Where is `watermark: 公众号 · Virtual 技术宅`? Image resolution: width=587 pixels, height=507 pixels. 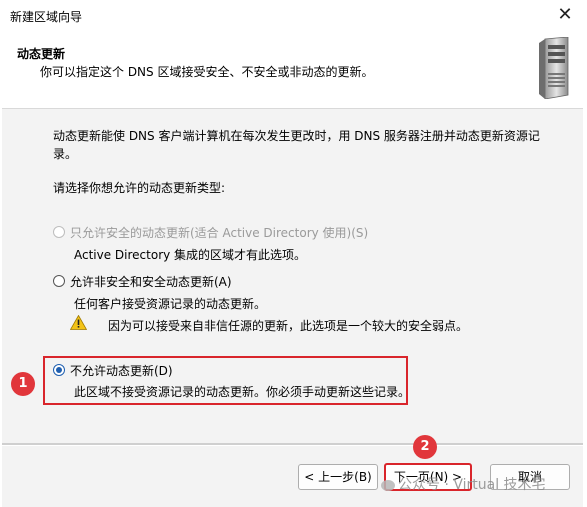 watermark: 公众号 · Virtual 技术宅 is located at coordinates (463, 484).